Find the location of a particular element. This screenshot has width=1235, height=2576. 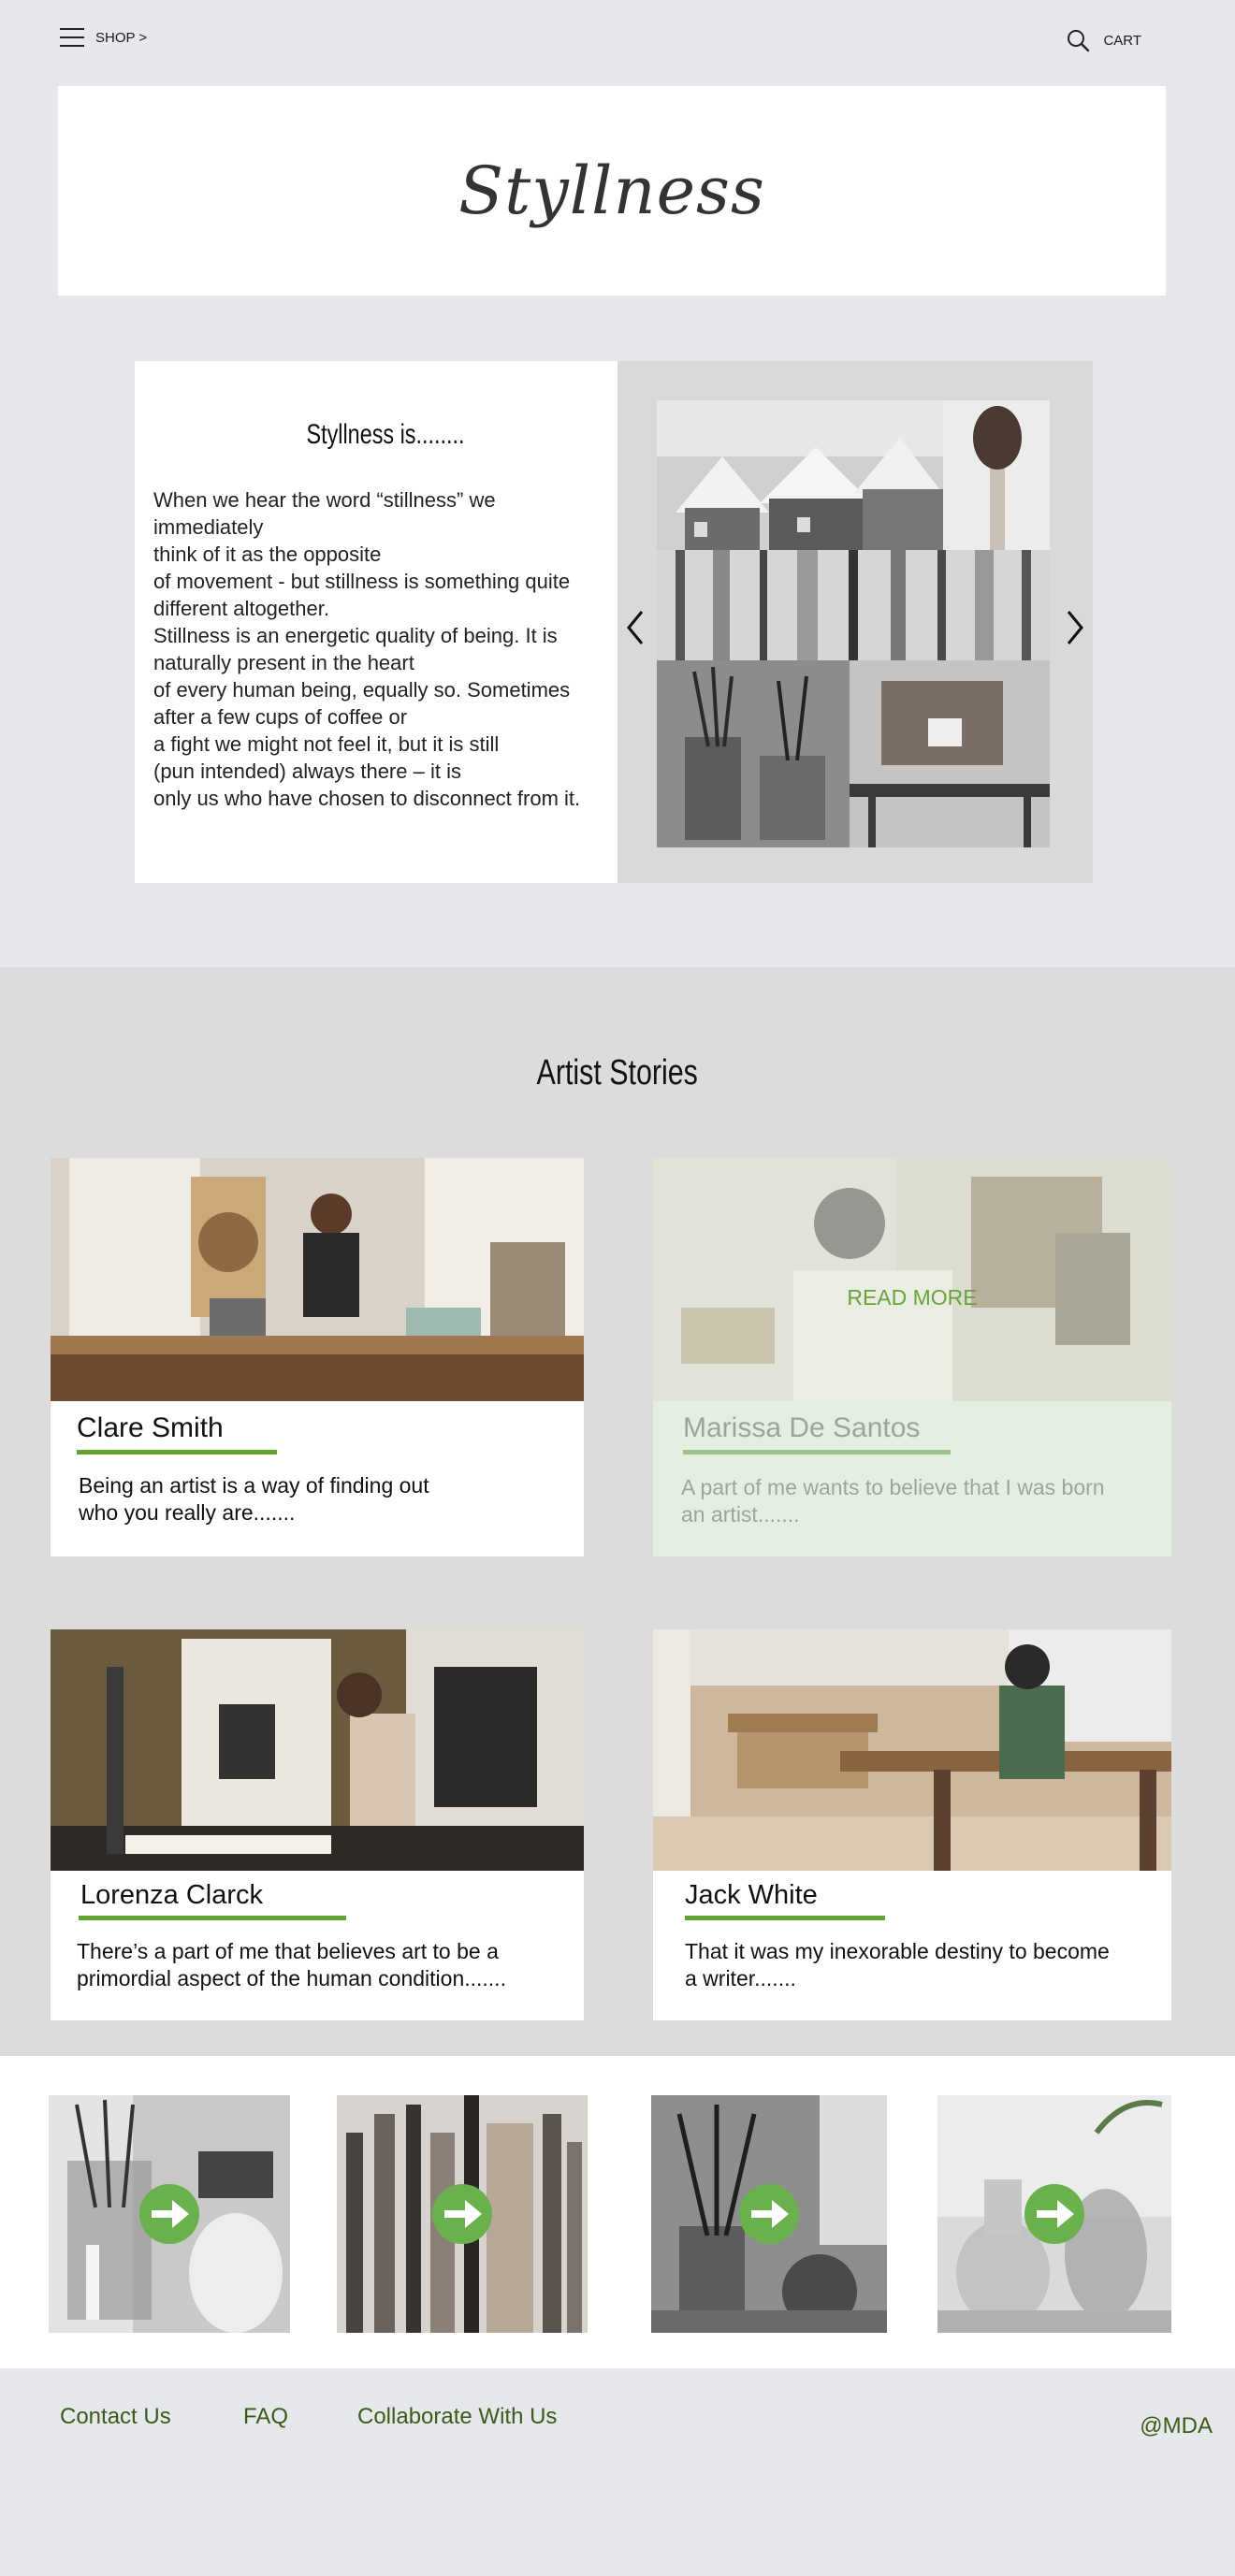

brand-banner: Styllness is located at coordinates (612, 191).